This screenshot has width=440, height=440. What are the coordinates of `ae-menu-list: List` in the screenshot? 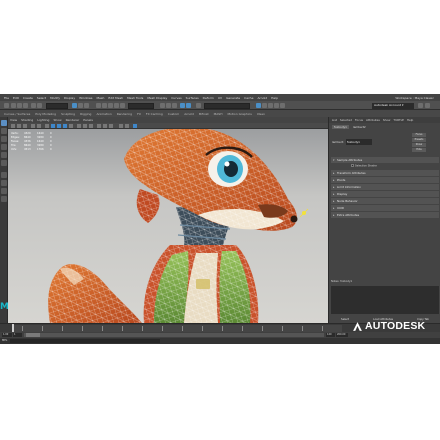 It's located at (334, 120).